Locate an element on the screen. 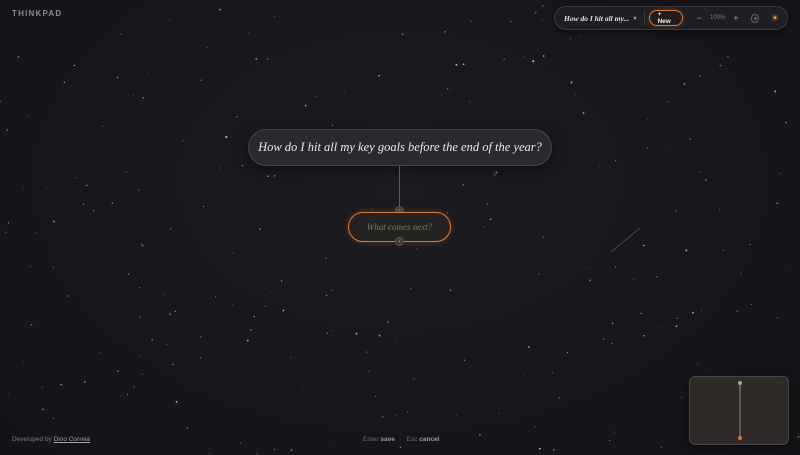 This screenshot has height=455, width=800. zoom-out-button: − is located at coordinates (699, 18).